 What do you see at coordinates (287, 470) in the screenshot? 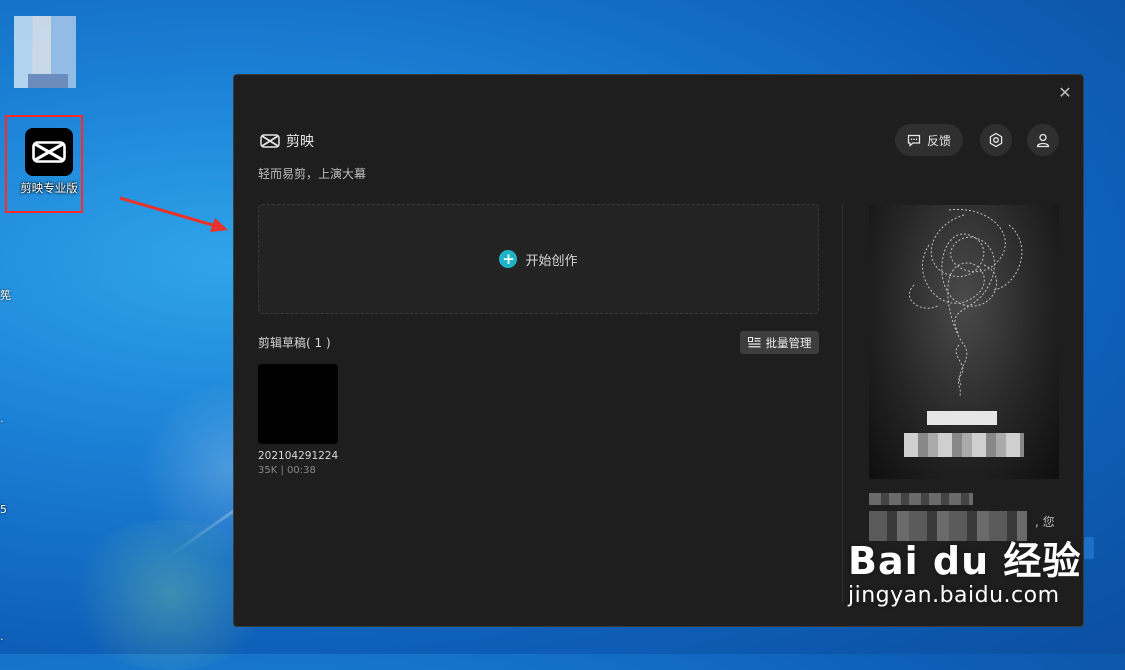
I see `draft-meta: 35K | 00:38` at bounding box center [287, 470].